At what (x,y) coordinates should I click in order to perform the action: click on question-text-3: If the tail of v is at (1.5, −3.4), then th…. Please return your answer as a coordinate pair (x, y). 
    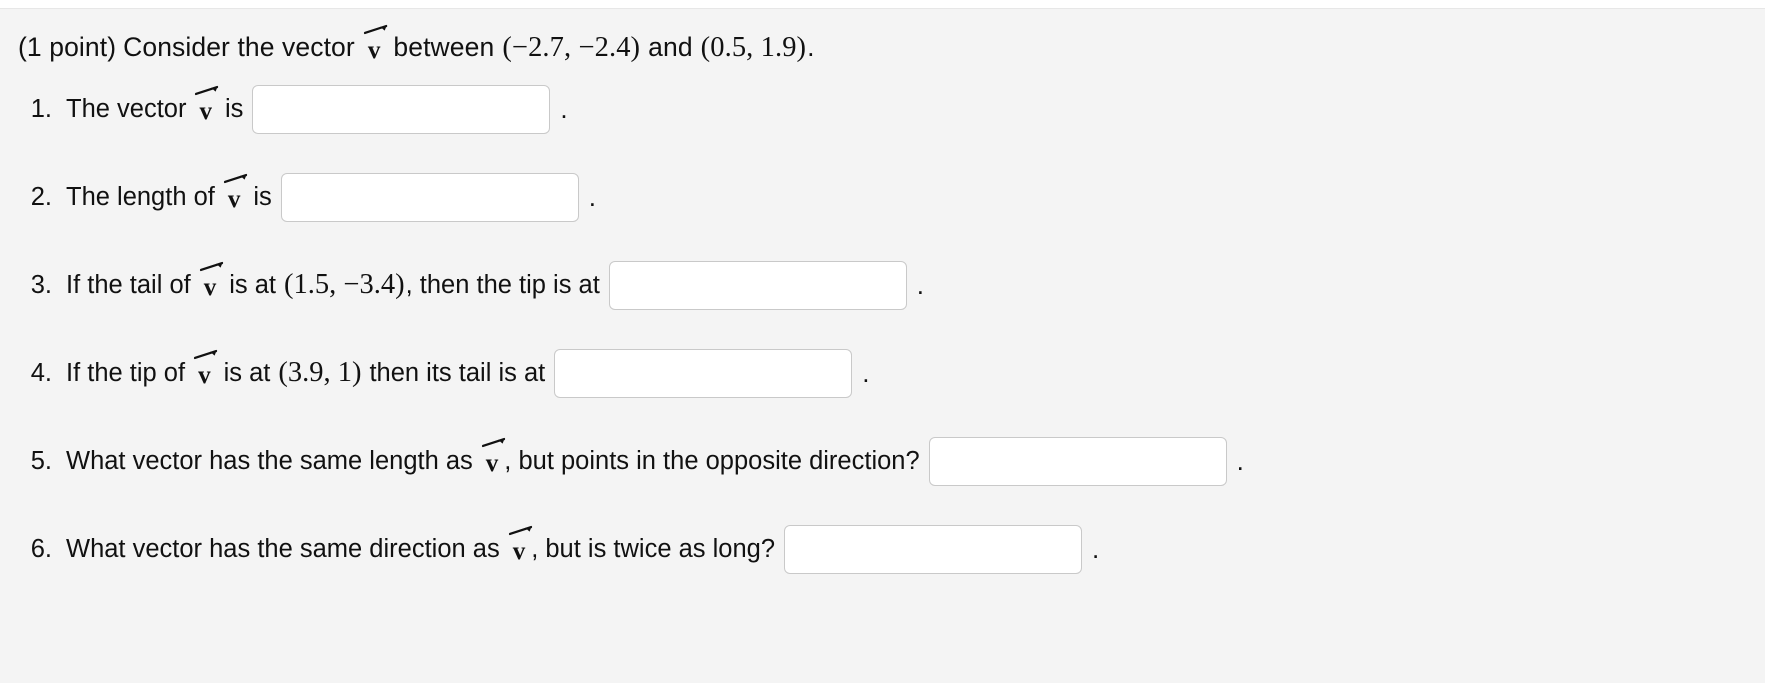
    Looking at the image, I should click on (333, 281).